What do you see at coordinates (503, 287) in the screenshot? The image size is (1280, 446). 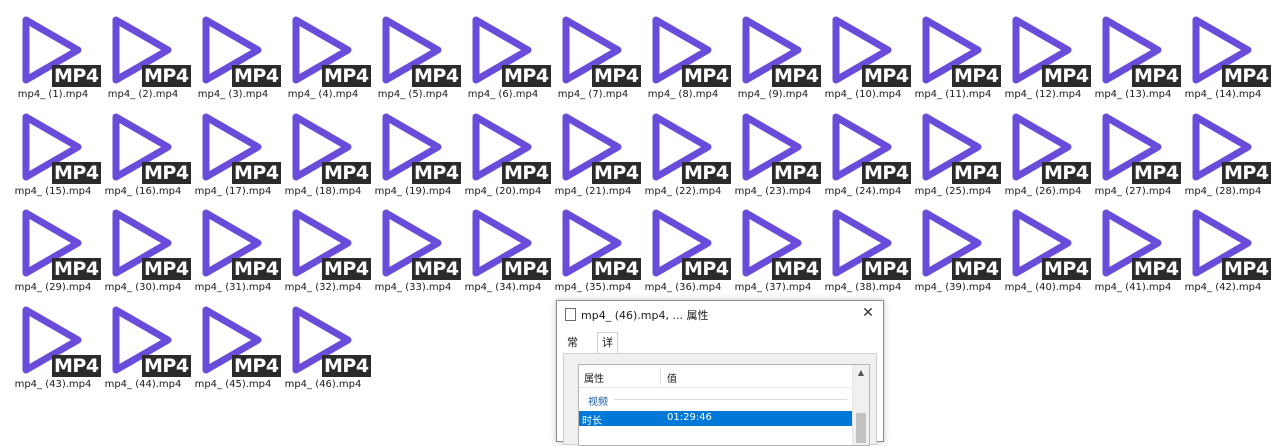 I see `file-name-label: mp4_ (34).mp4` at bounding box center [503, 287].